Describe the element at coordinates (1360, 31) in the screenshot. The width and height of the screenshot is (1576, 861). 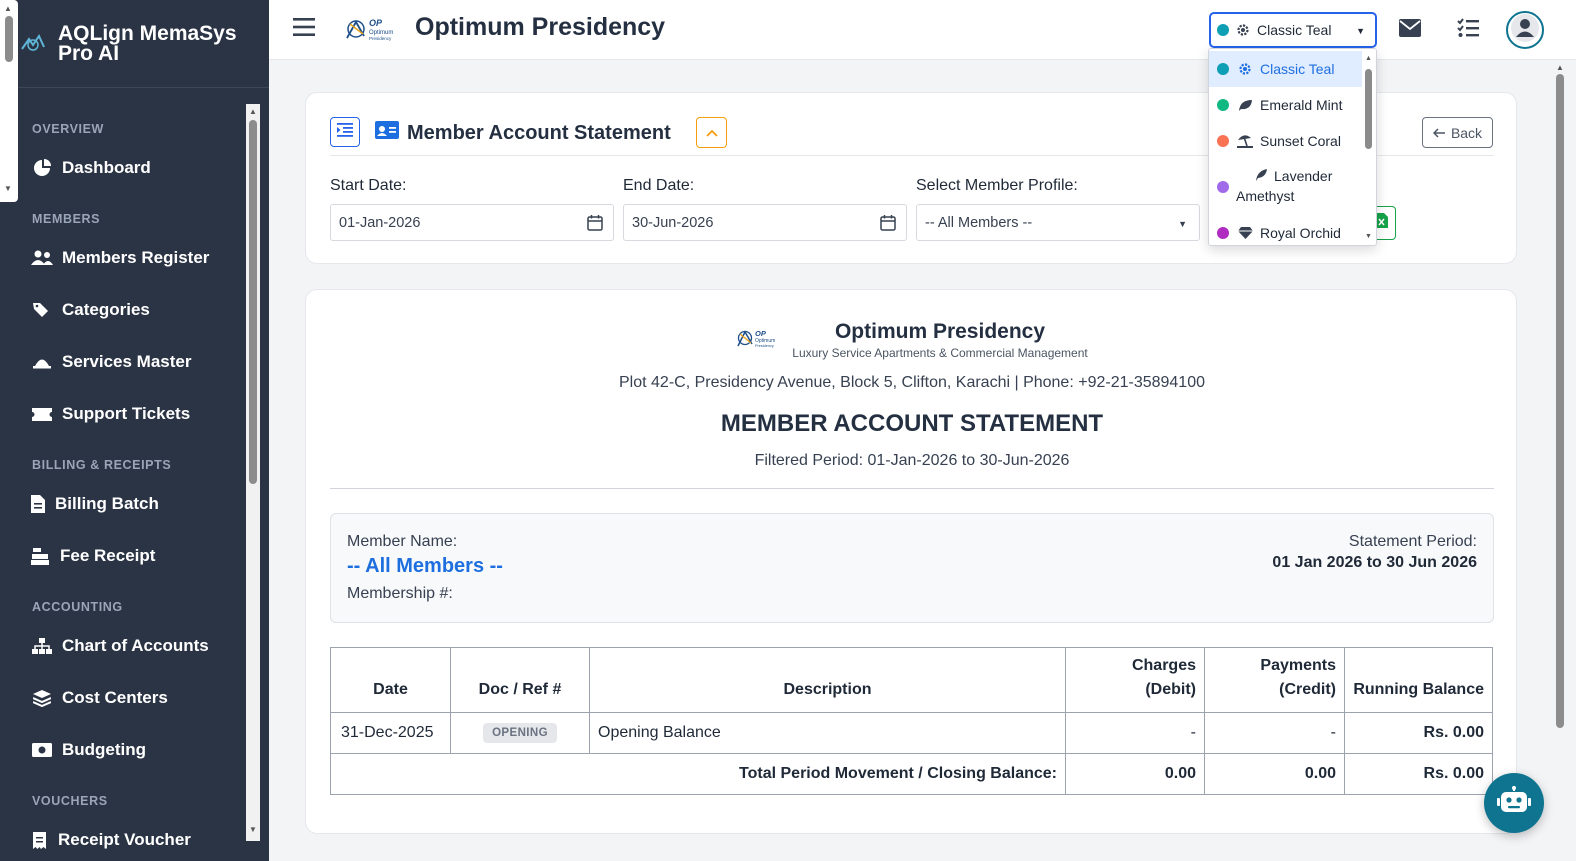
I see `caret-down-icon: ▼` at that location.